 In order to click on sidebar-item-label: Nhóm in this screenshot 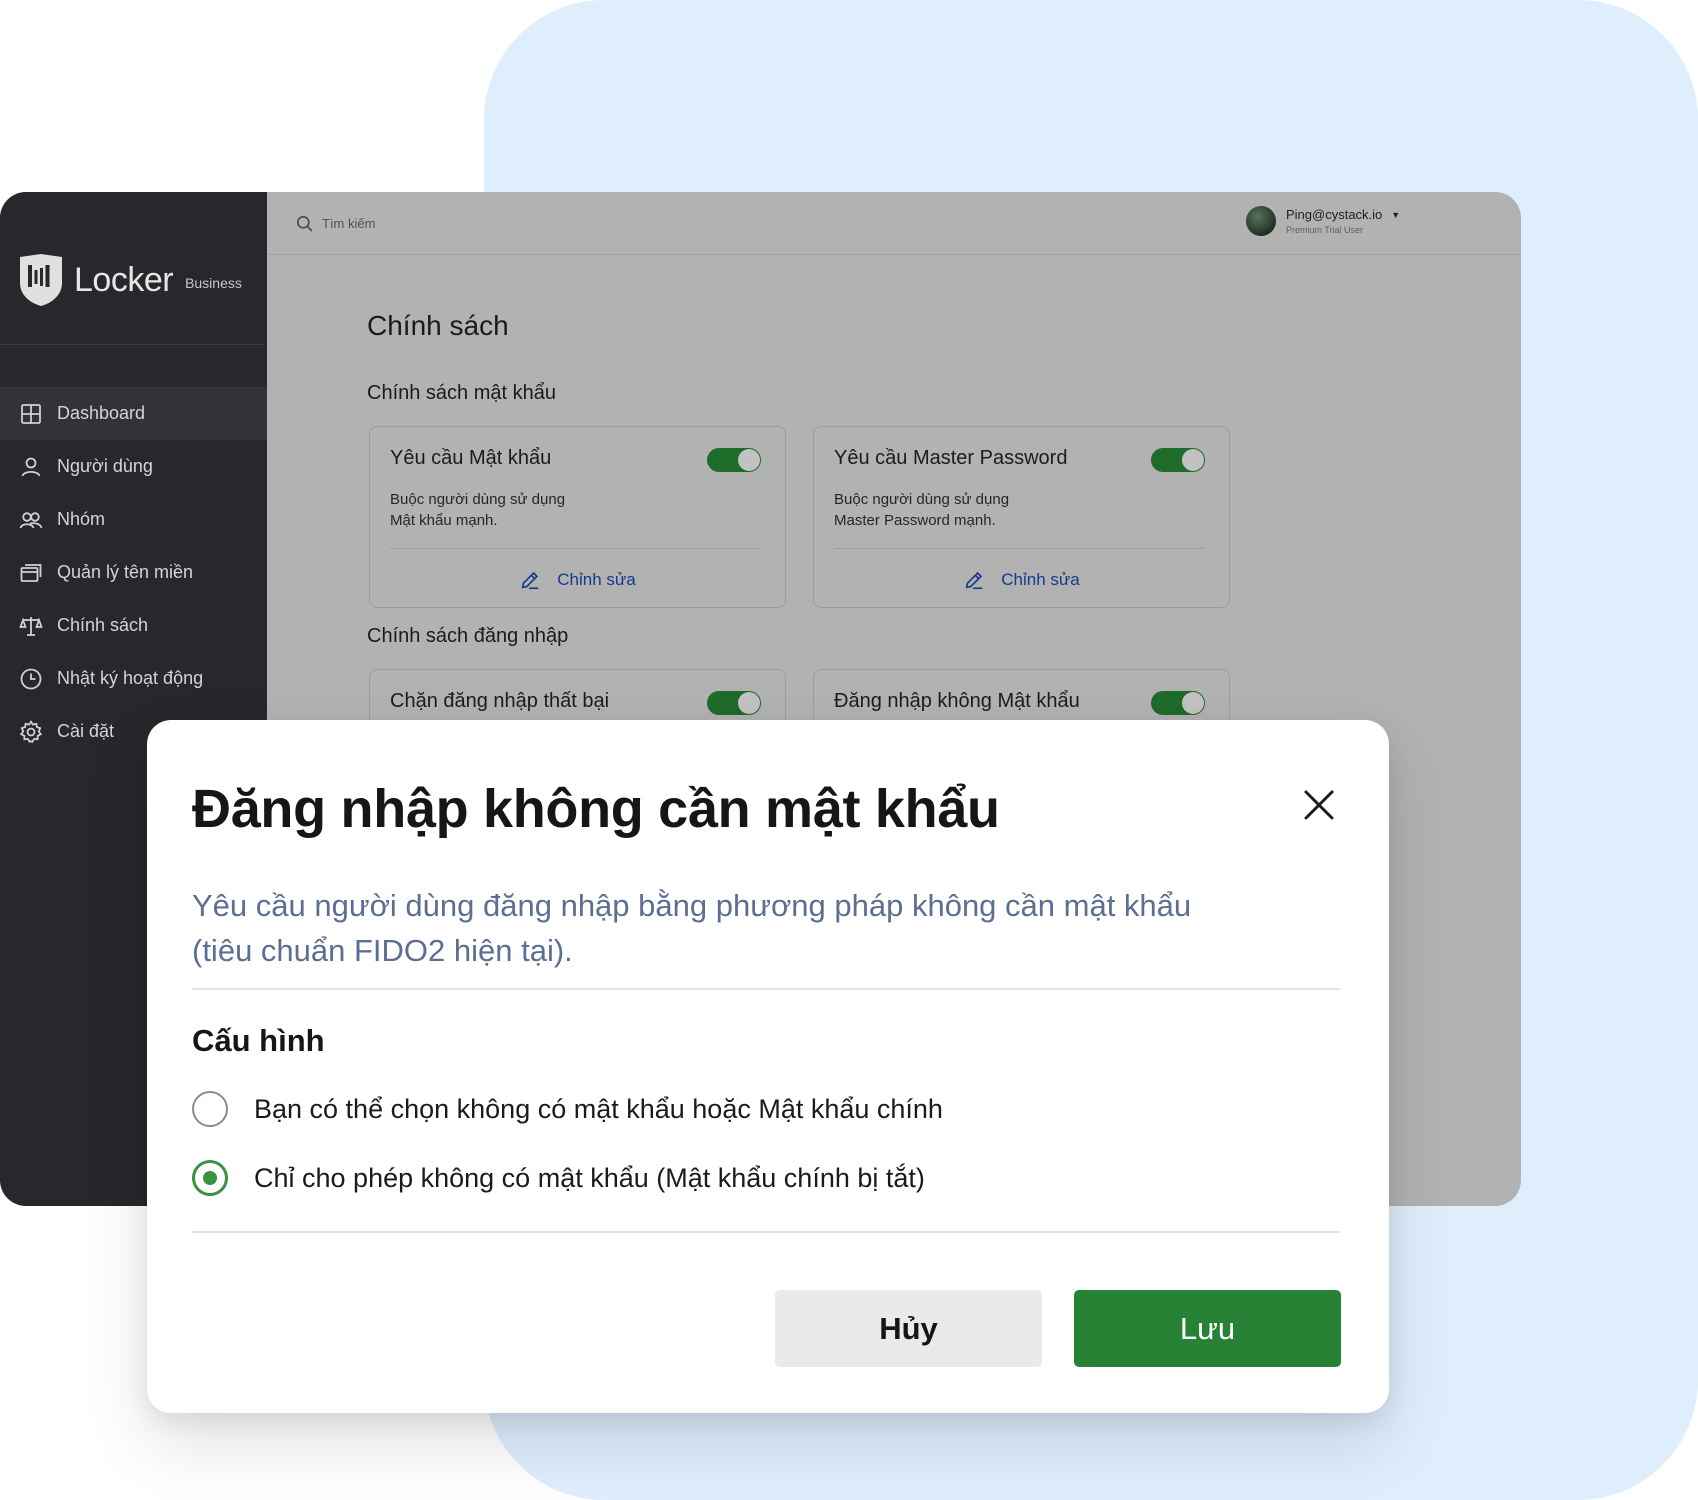, I will do `click(81, 519)`.